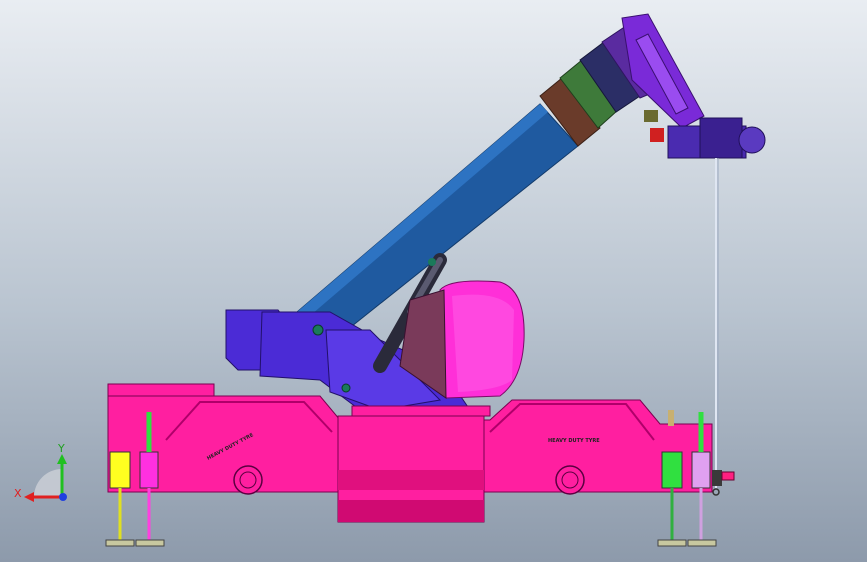 This screenshot has width=867, height=562. Describe the element at coordinates (318, 330) in the screenshot. I see `boom-pivot-pin` at that location.